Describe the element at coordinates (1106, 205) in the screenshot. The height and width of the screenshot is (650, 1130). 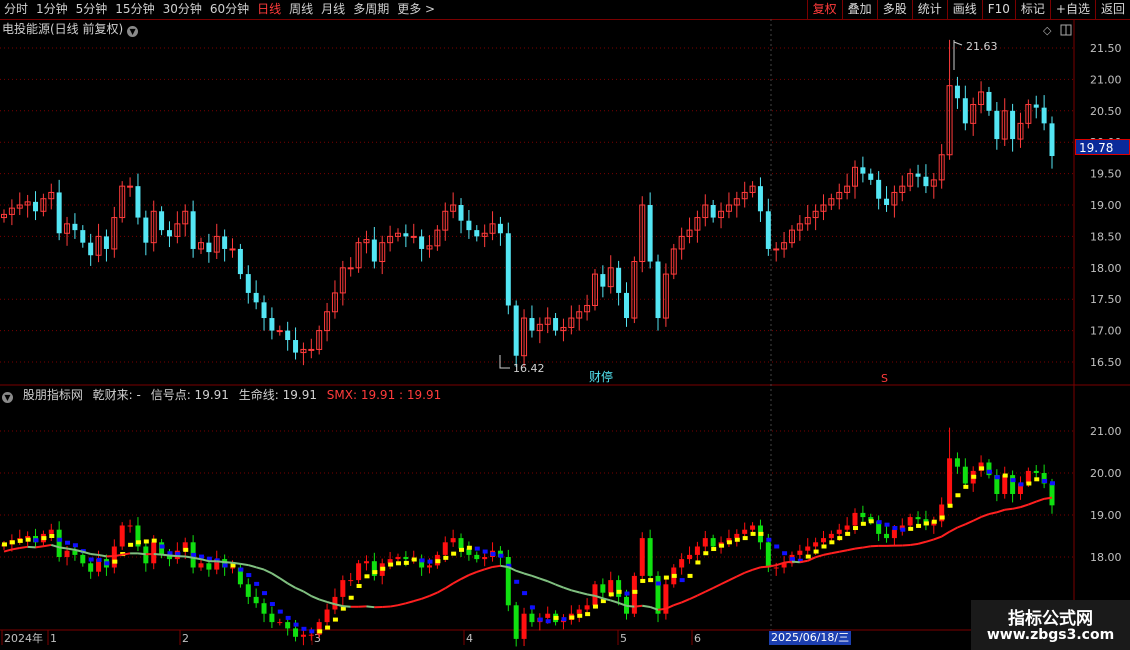
I see `price-axis-tick: 19.00` at that location.